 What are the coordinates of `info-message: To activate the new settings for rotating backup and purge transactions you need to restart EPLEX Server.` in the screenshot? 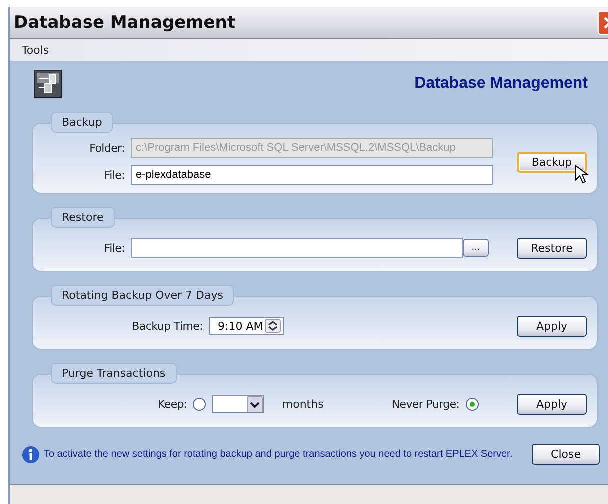 It's located at (279, 454).